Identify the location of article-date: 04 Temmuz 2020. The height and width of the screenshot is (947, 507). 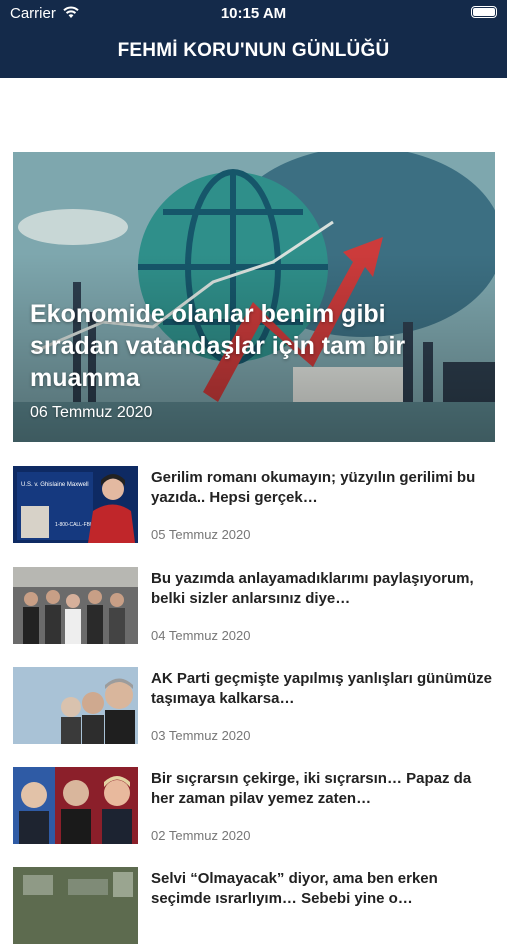
(201, 635).